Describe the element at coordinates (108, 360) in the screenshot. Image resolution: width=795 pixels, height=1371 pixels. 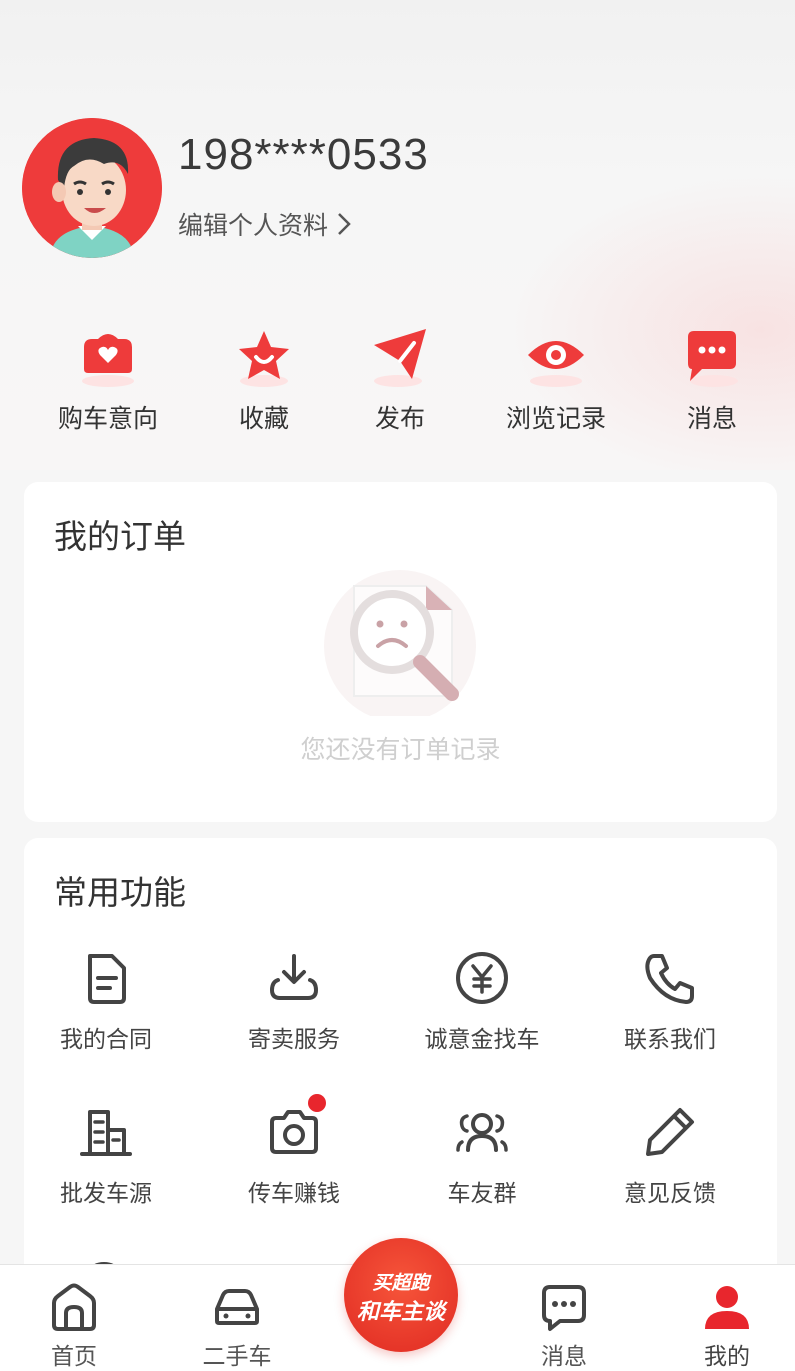
I see `heart-car-icon` at that location.